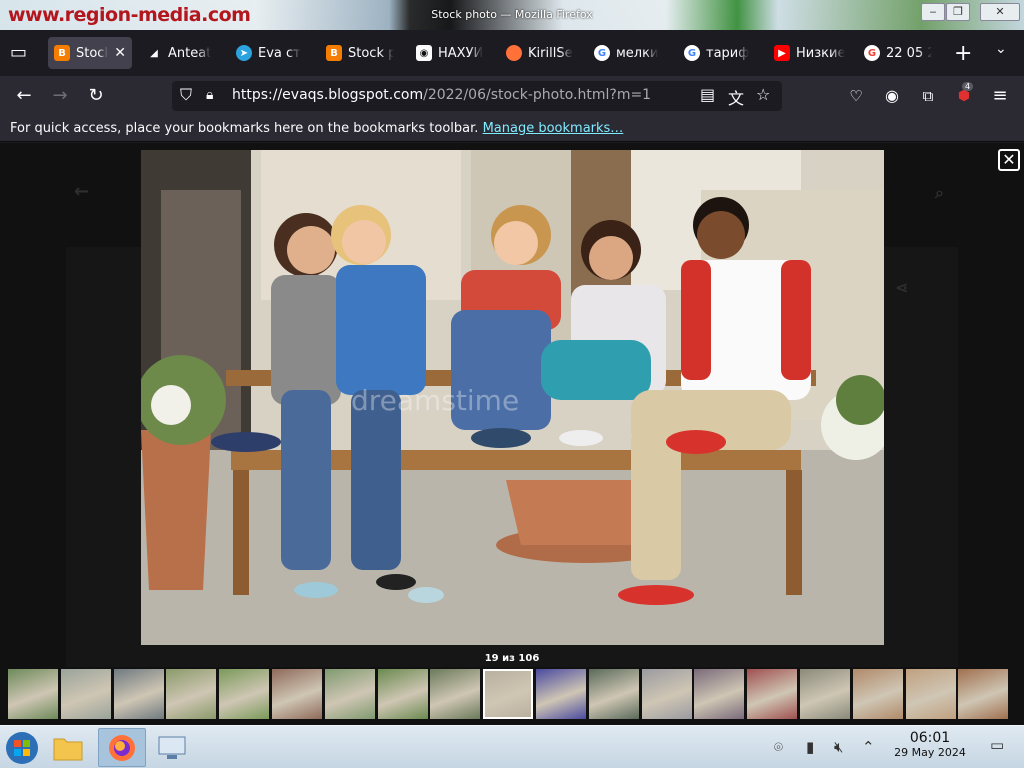 Image resolution: width=1024 pixels, height=768 pixels. What do you see at coordinates (512, 658) in the screenshot?
I see `photo-counter: 19 из 106` at bounding box center [512, 658].